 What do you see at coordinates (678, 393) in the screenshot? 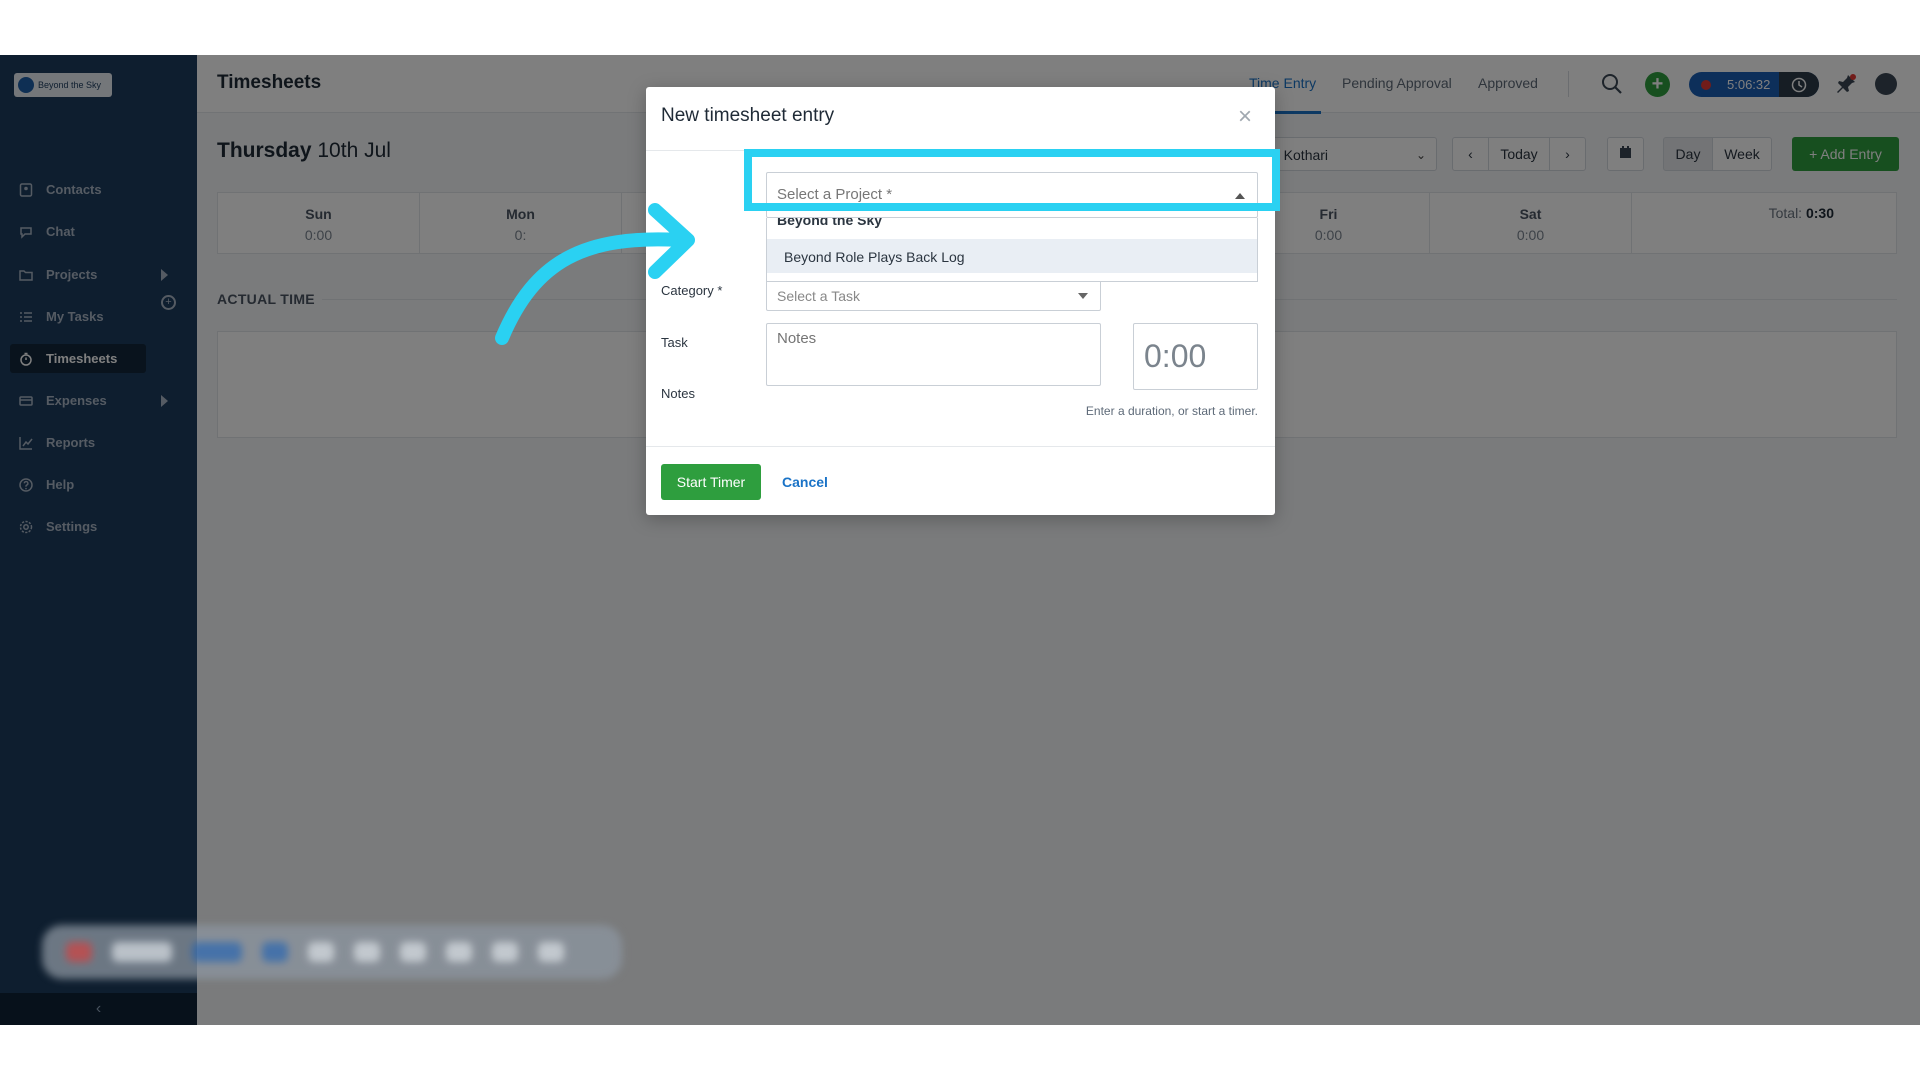
I see `notes-label: Notes` at bounding box center [678, 393].